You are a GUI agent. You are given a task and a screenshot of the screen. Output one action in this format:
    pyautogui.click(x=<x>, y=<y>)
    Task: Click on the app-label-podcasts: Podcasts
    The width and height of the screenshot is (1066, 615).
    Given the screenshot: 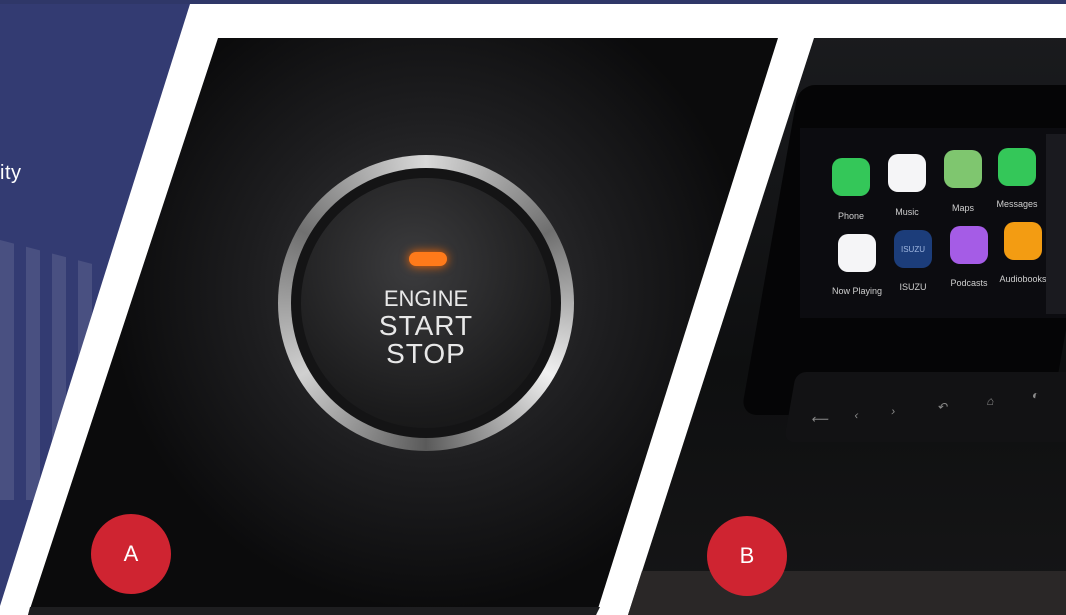 What is the action you would take?
    pyautogui.click(x=969, y=283)
    